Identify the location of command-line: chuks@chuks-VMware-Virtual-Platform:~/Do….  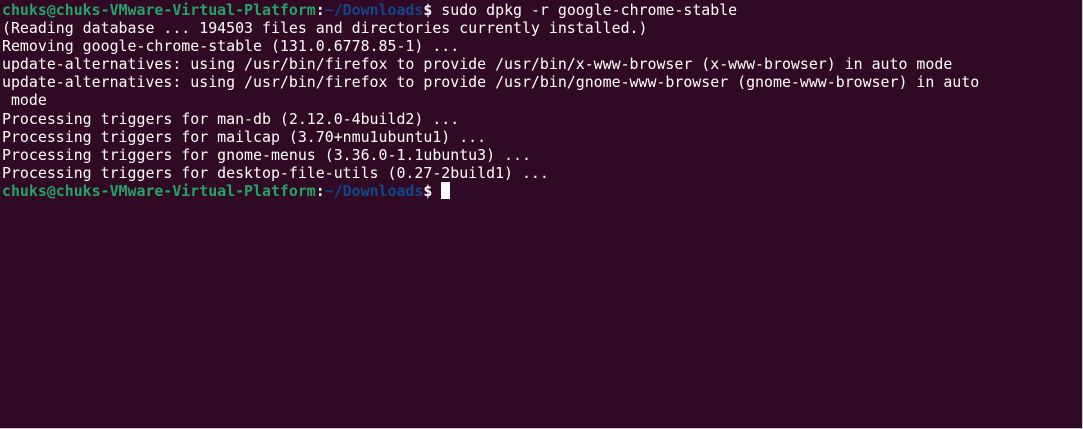
(542, 10).